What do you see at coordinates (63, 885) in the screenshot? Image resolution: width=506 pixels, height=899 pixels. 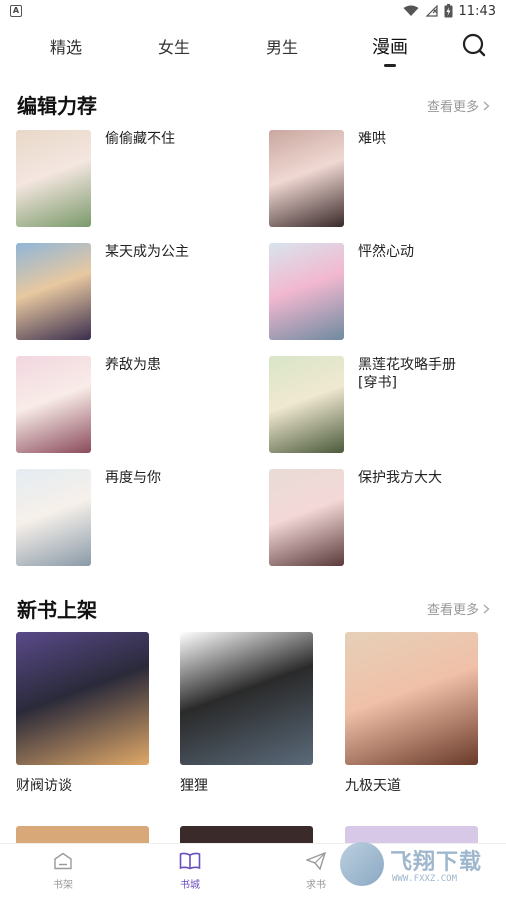 I see `nav-label: 书架` at bounding box center [63, 885].